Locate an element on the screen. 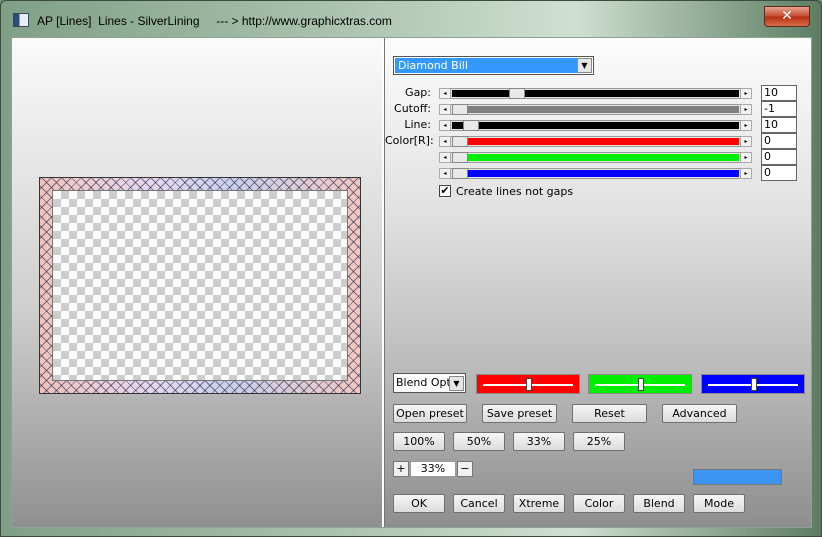  zoom-25-button: 25% is located at coordinates (599, 441).